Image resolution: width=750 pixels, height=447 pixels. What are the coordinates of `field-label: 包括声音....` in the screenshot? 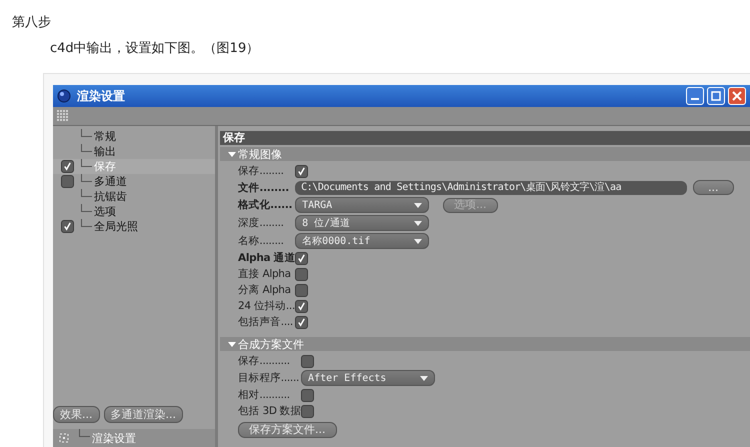 It's located at (266, 322).